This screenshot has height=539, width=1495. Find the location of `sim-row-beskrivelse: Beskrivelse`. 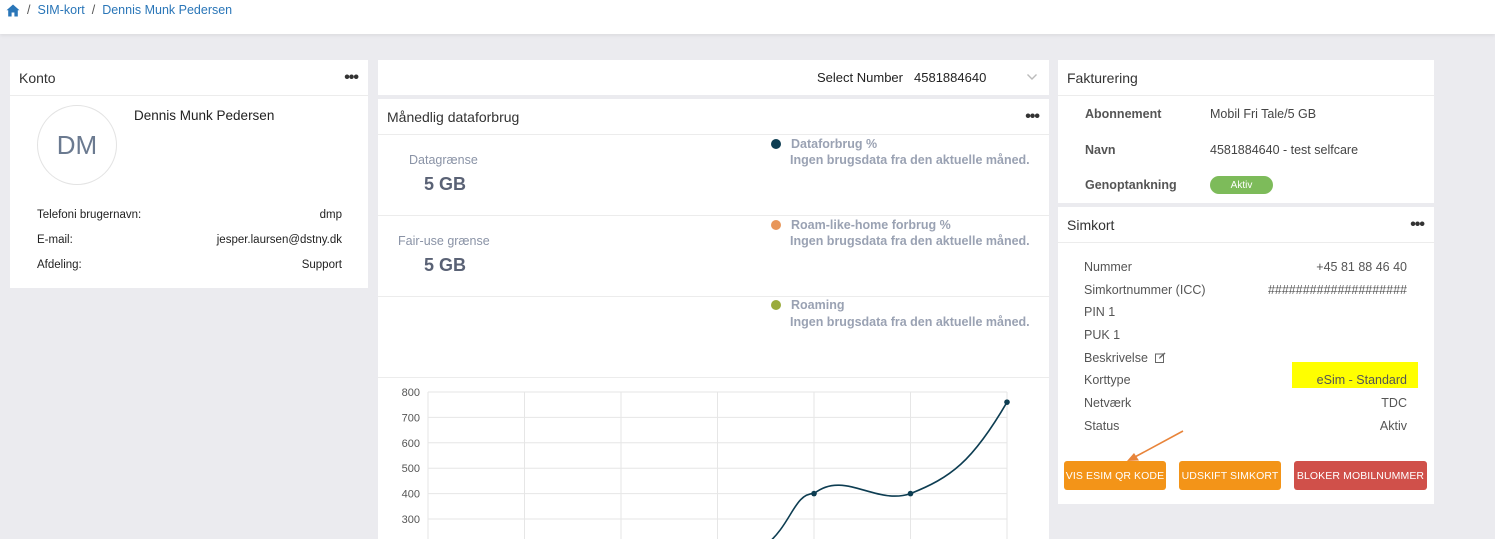

sim-row-beskrivelse: Beskrivelse is located at coordinates (1245, 358).